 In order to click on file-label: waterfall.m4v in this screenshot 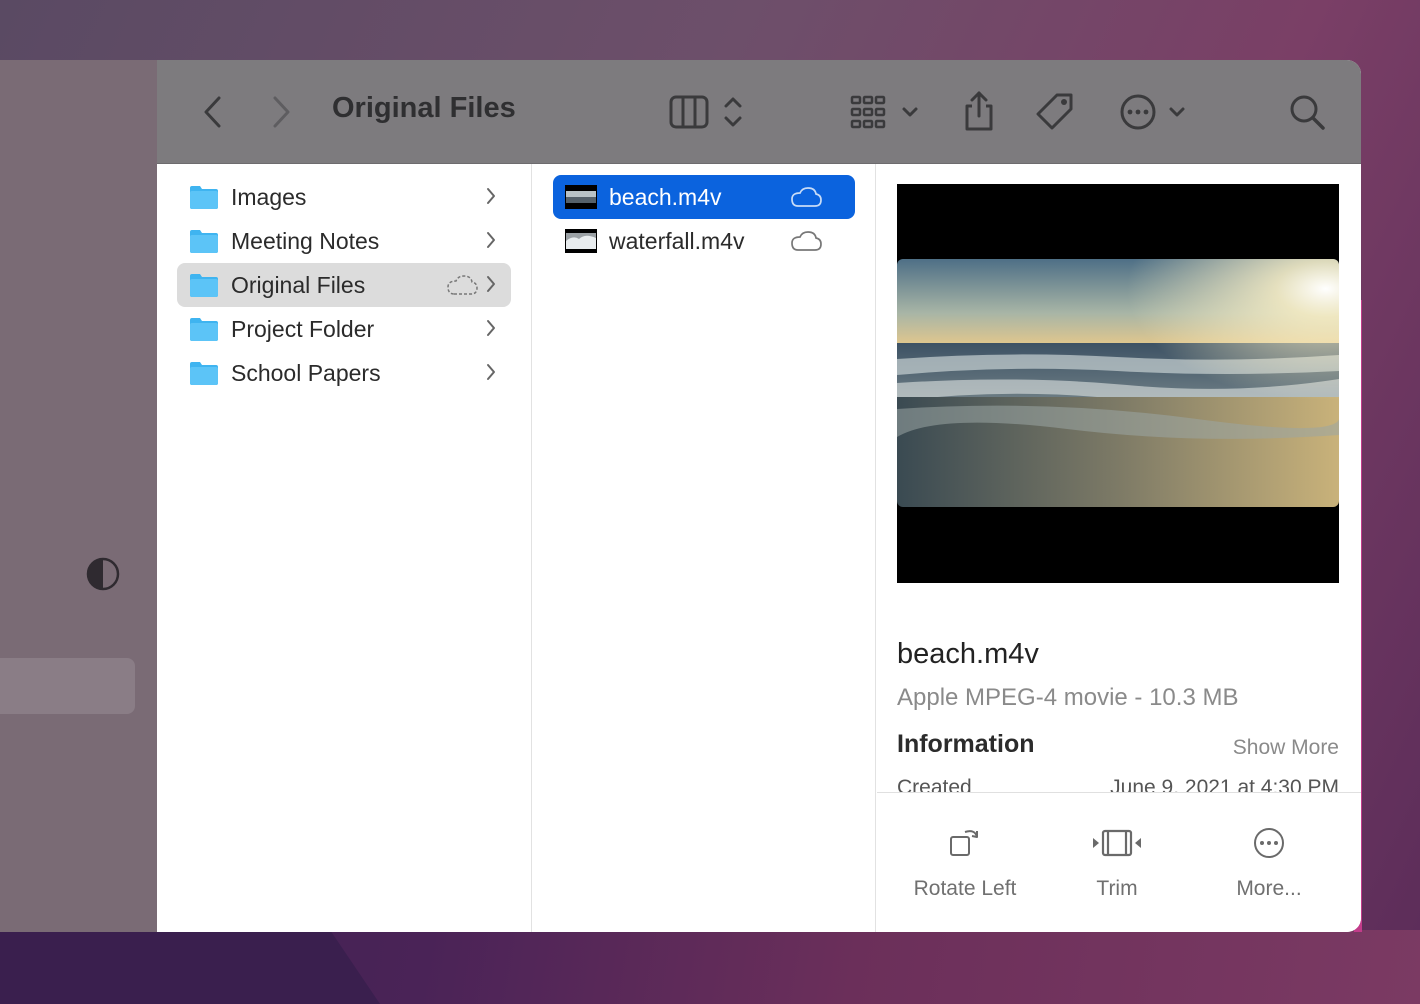, I will do `click(677, 240)`.